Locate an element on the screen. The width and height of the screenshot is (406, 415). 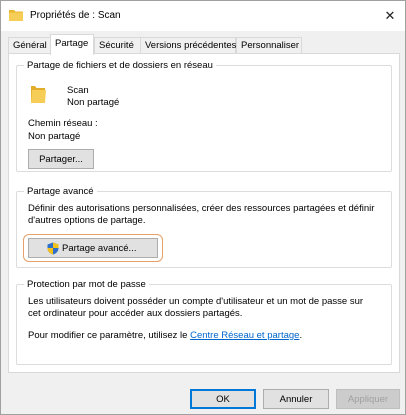
share-status: Non partagé is located at coordinates (93, 102).